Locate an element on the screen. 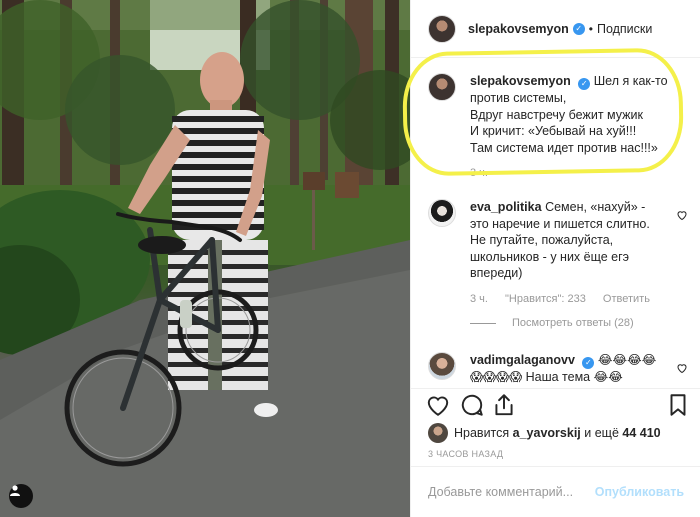 This screenshot has width=700, height=517. user-tag-button is located at coordinates (21, 496).